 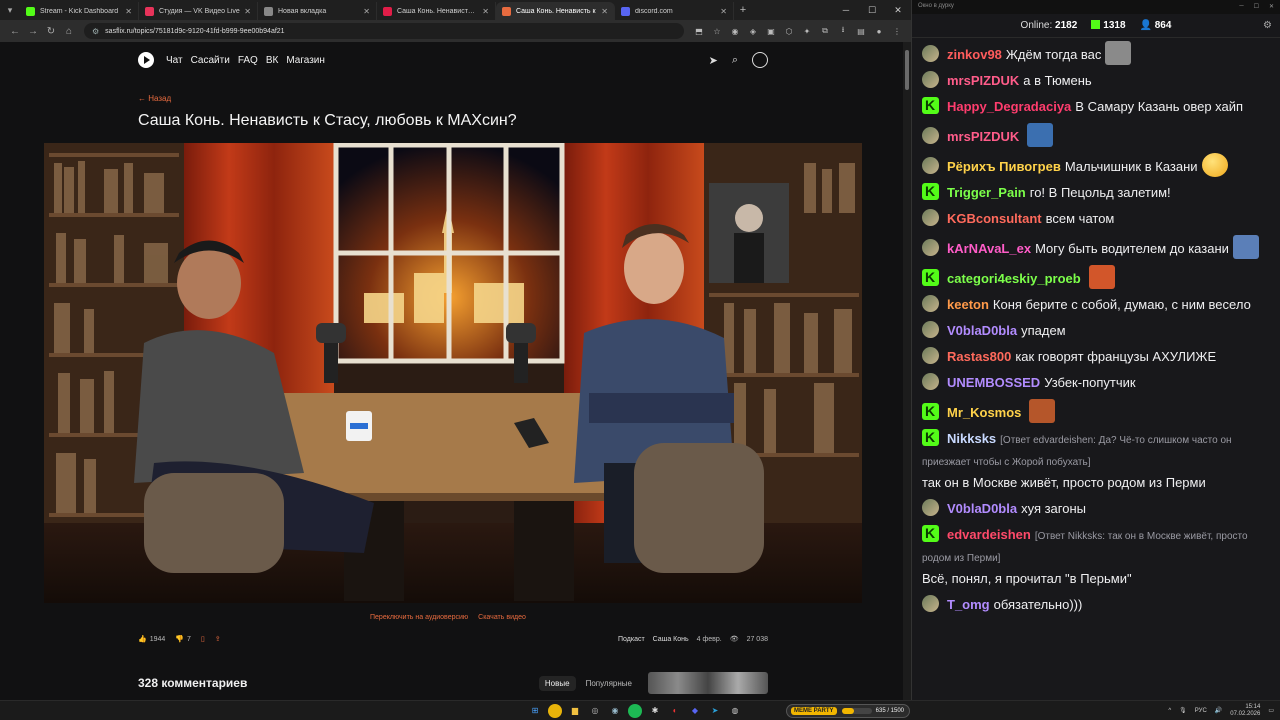 What do you see at coordinates (979, 356) in the screenshot?
I see `chat-username: Rastas800` at bounding box center [979, 356].